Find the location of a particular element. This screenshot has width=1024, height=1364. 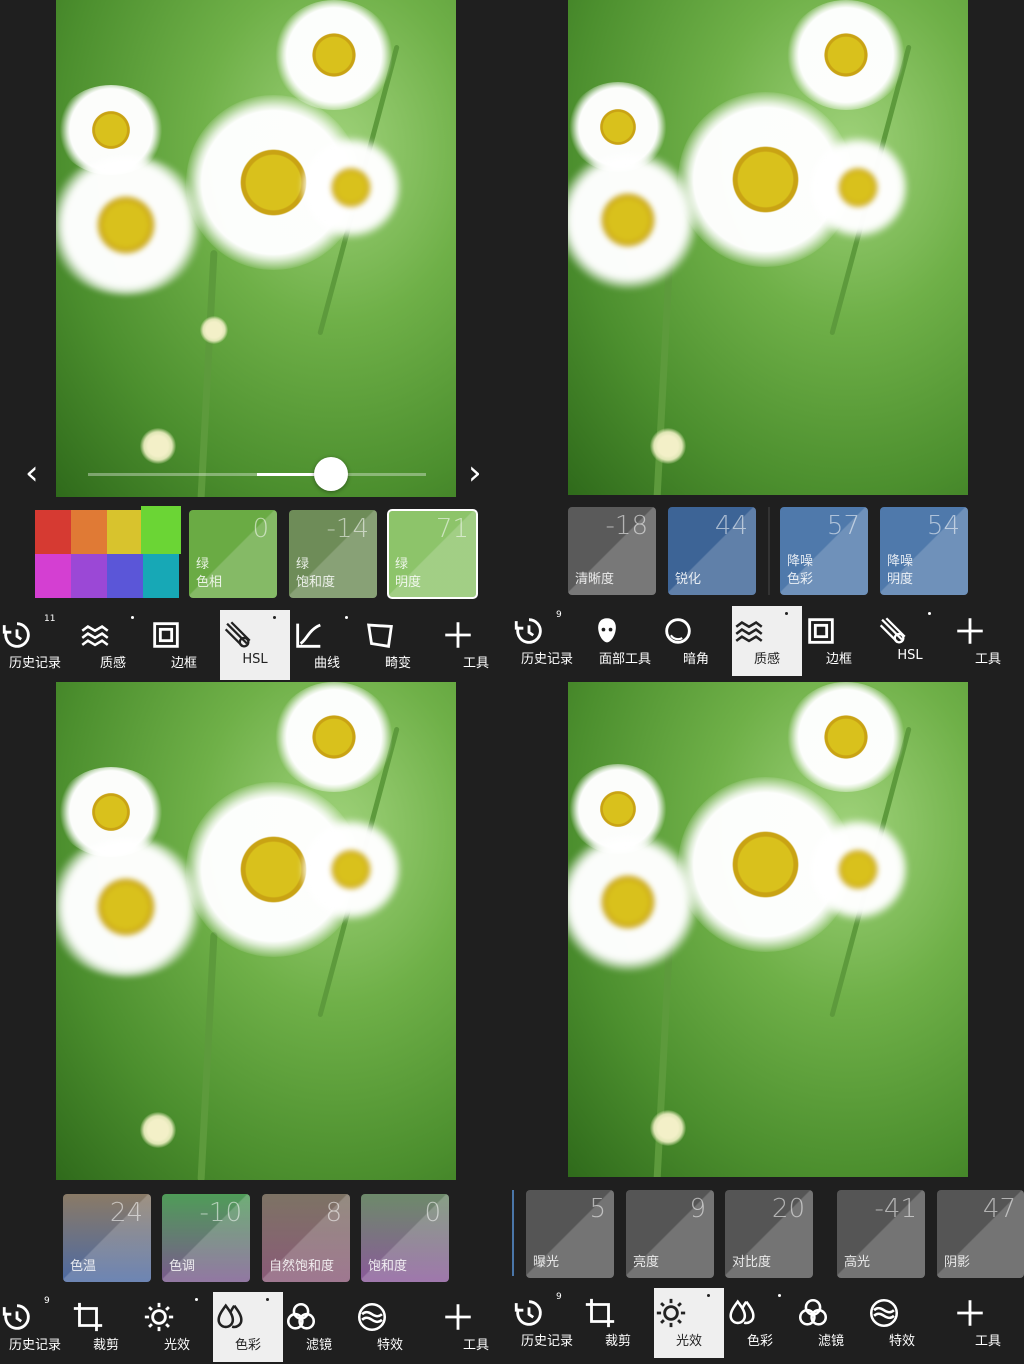

adjust-card-brightness: 9 亮度 is located at coordinates (670, 1234).